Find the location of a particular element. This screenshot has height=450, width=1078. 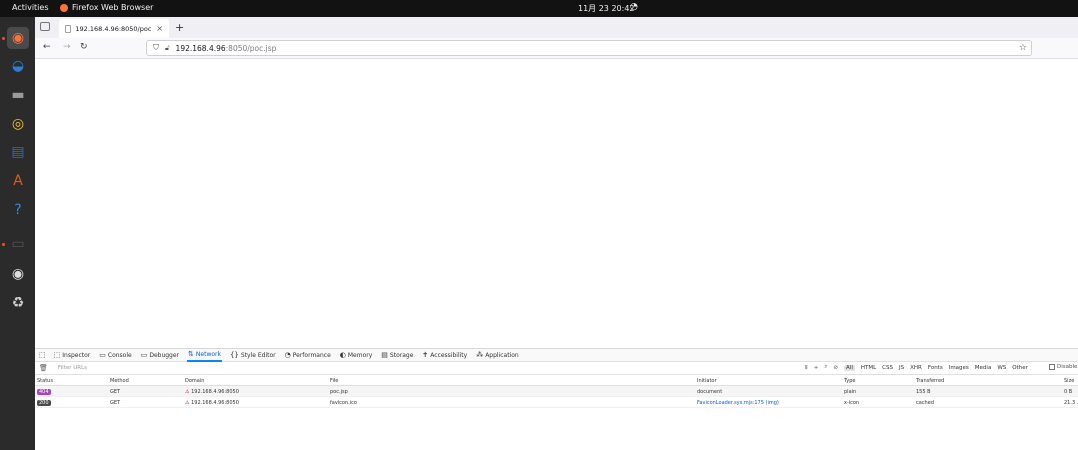

filter-js: JS is located at coordinates (901, 368).